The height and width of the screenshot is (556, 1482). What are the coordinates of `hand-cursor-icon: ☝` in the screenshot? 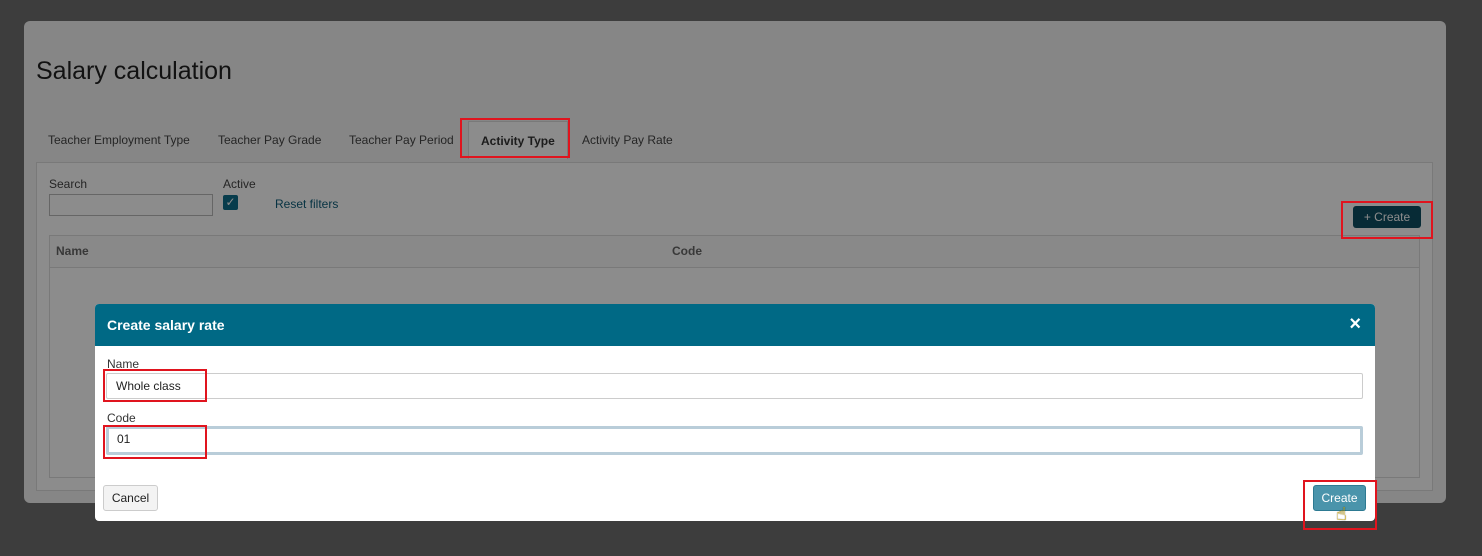 It's located at (1341, 514).